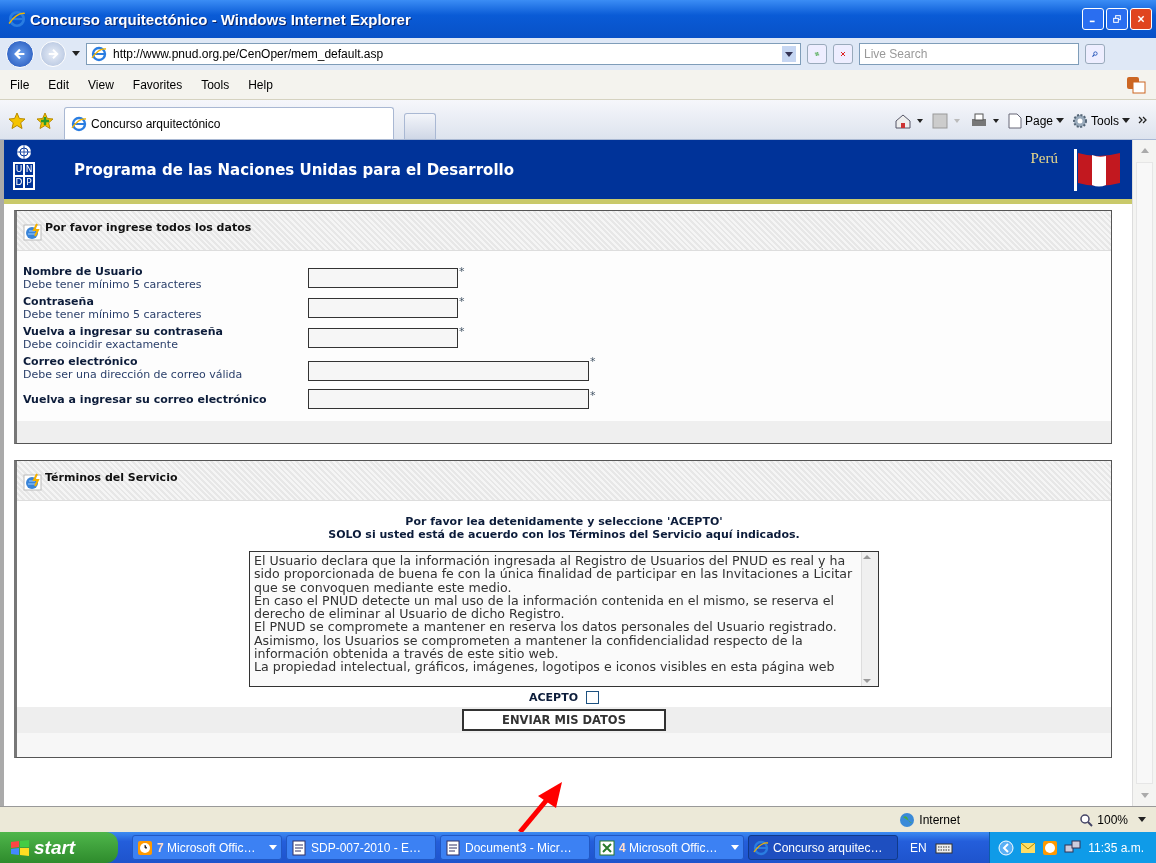 The image size is (1156, 863). What do you see at coordinates (101, 344) in the screenshot?
I see `field-hint: Debe coincidir exactamente` at bounding box center [101, 344].